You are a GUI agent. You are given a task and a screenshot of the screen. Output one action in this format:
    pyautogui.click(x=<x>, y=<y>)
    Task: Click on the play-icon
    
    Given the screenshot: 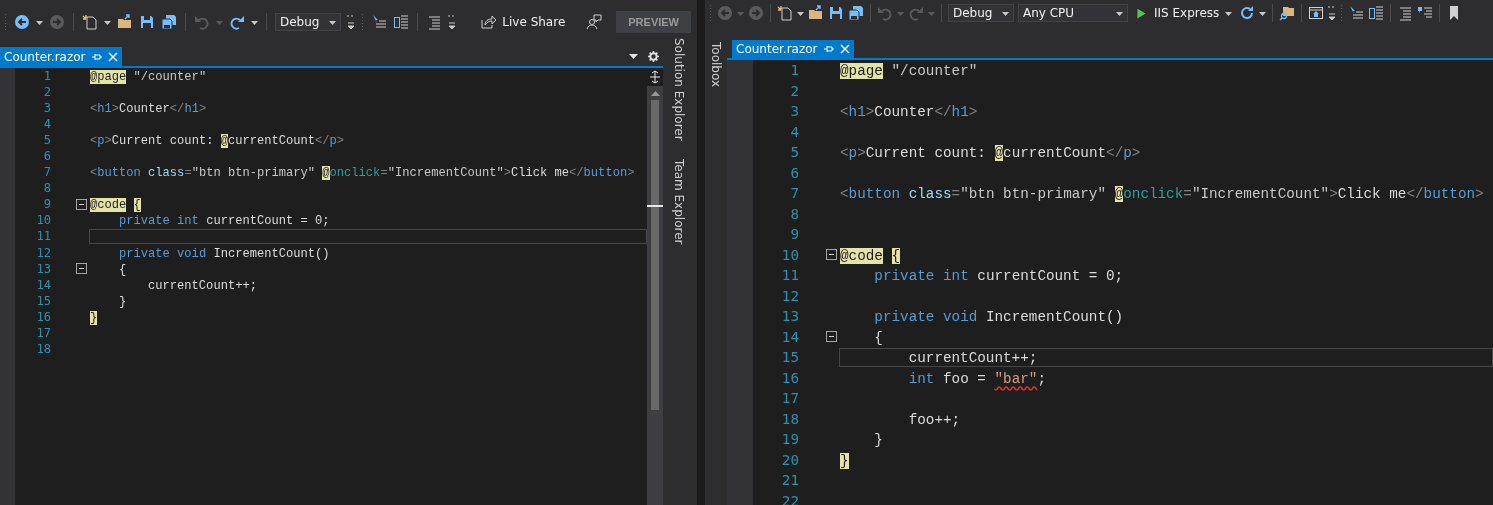 What is the action you would take?
    pyautogui.click(x=1141, y=13)
    